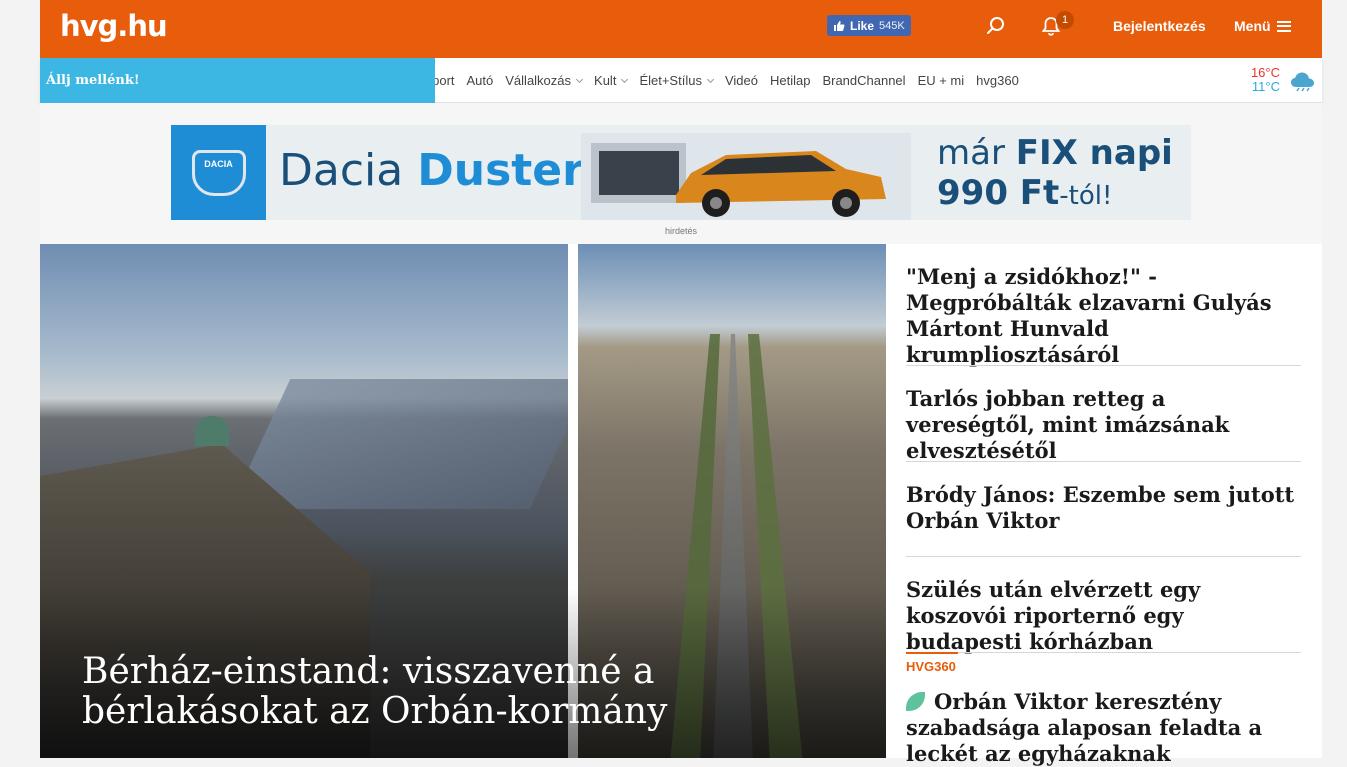 The height and width of the screenshot is (767, 1347). Describe the element at coordinates (1265, 72) in the screenshot. I see `temperature-high: 16°C` at that location.